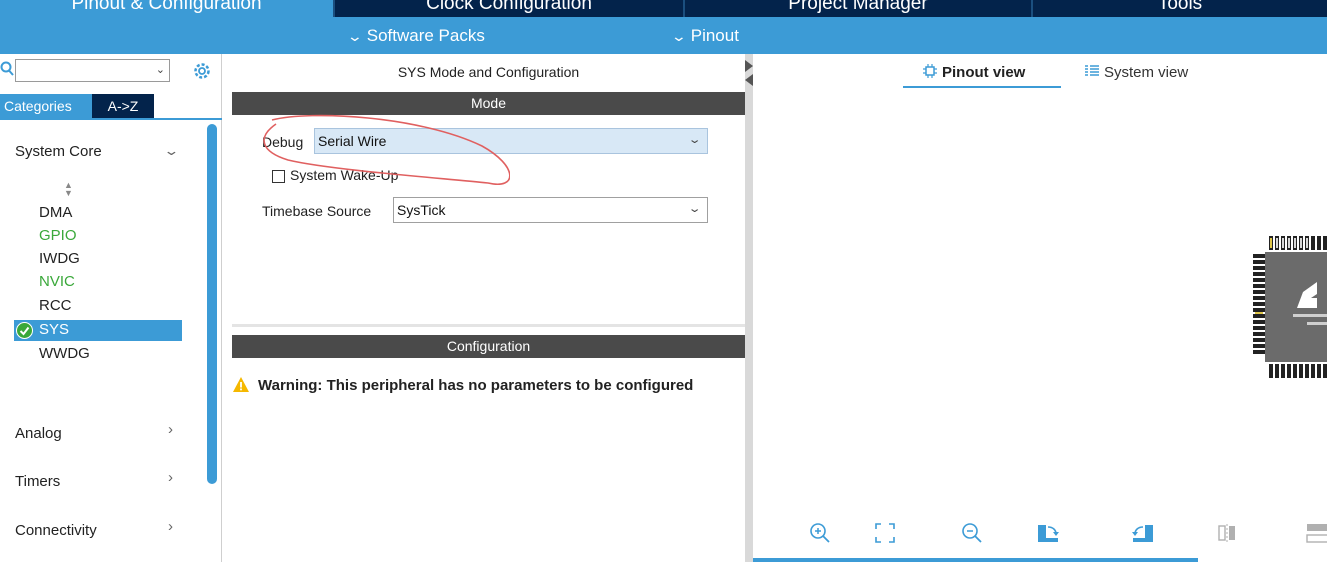 Image resolution: width=1327 pixels, height=562 pixels. What do you see at coordinates (749, 308) in the screenshot?
I see `panel-divider` at bounding box center [749, 308].